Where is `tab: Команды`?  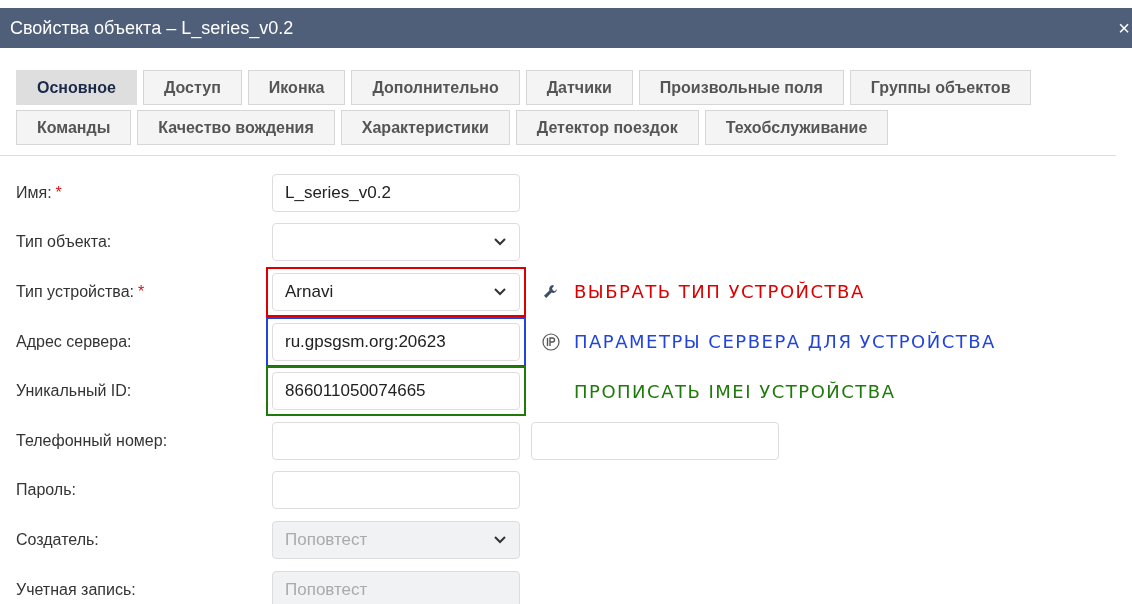
tab: Команды is located at coordinates (74, 127).